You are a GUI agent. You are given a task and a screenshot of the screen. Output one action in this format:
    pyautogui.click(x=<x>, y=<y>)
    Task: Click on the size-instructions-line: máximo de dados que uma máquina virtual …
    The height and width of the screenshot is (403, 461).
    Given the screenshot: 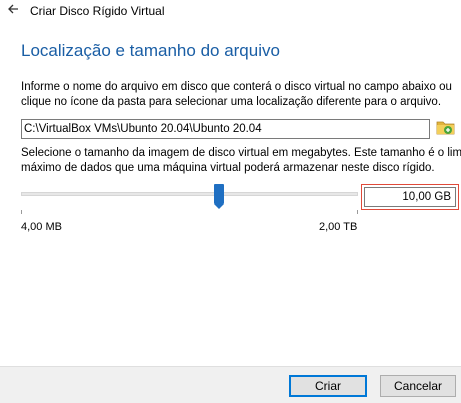 What is the action you would take?
    pyautogui.click(x=228, y=168)
    